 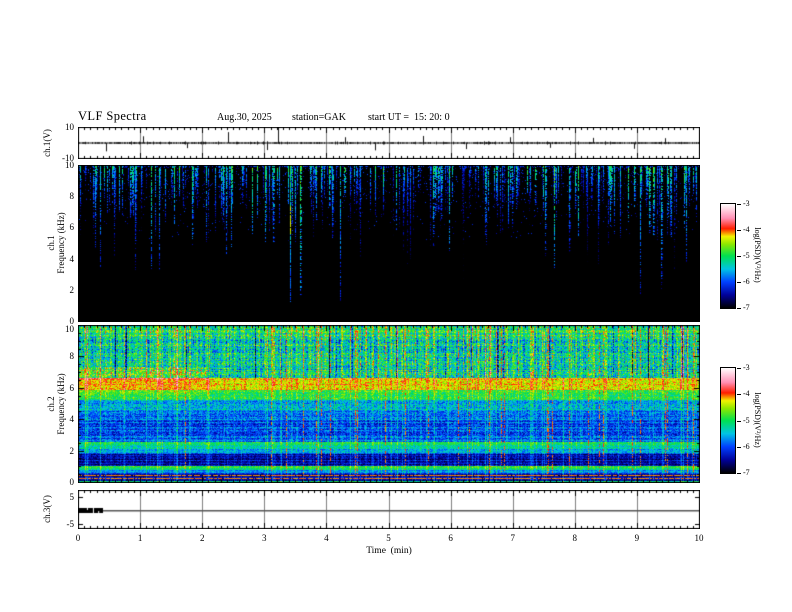 What do you see at coordinates (319, 117) in the screenshot?
I see `header-station: station=GAK` at bounding box center [319, 117].